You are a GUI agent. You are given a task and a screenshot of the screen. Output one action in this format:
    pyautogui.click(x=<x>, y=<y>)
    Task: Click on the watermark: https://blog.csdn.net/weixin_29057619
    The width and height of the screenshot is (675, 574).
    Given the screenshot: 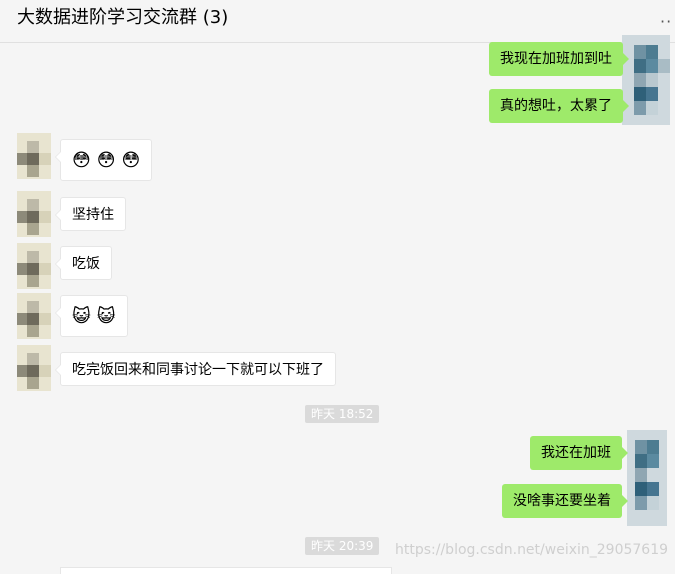 What is the action you would take?
    pyautogui.click(x=532, y=550)
    